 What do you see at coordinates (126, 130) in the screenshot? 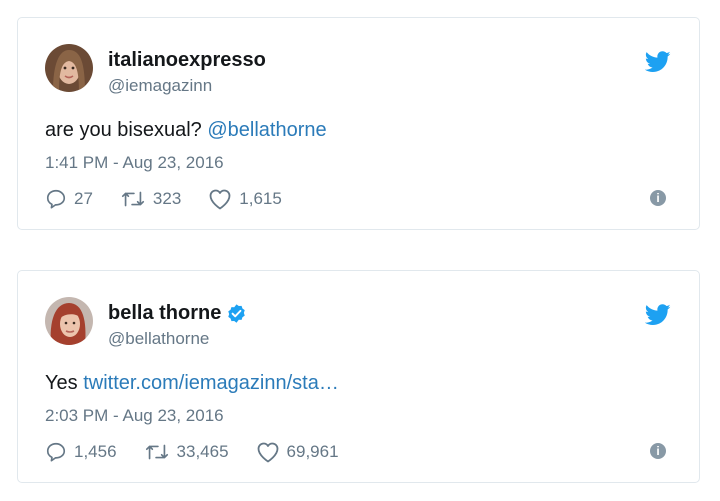
I see `tweet-text-body: are you bisexual?` at bounding box center [126, 130].